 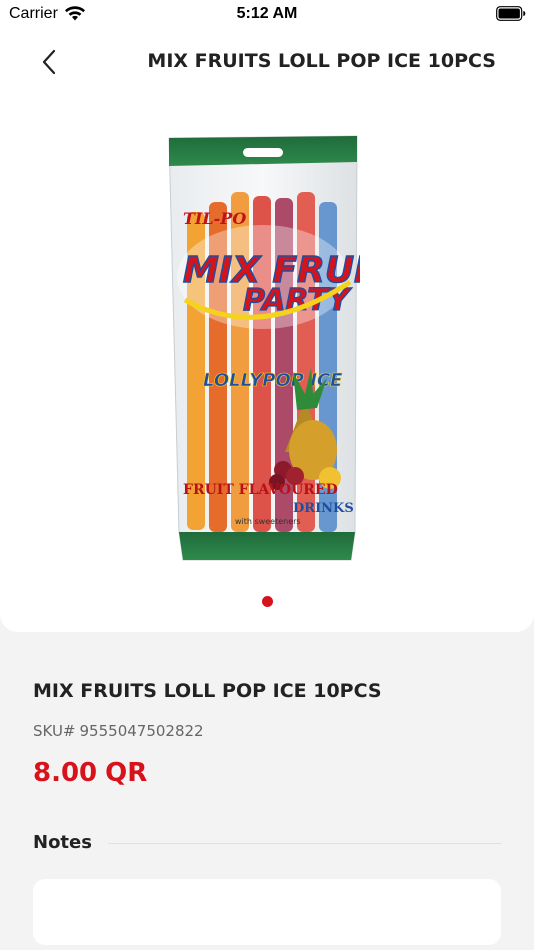 I want to click on battery-icon, so click(x=511, y=13).